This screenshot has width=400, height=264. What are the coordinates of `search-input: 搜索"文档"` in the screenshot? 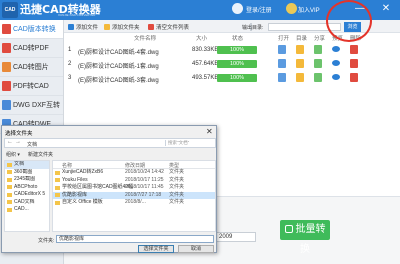 It's located at (190, 143).